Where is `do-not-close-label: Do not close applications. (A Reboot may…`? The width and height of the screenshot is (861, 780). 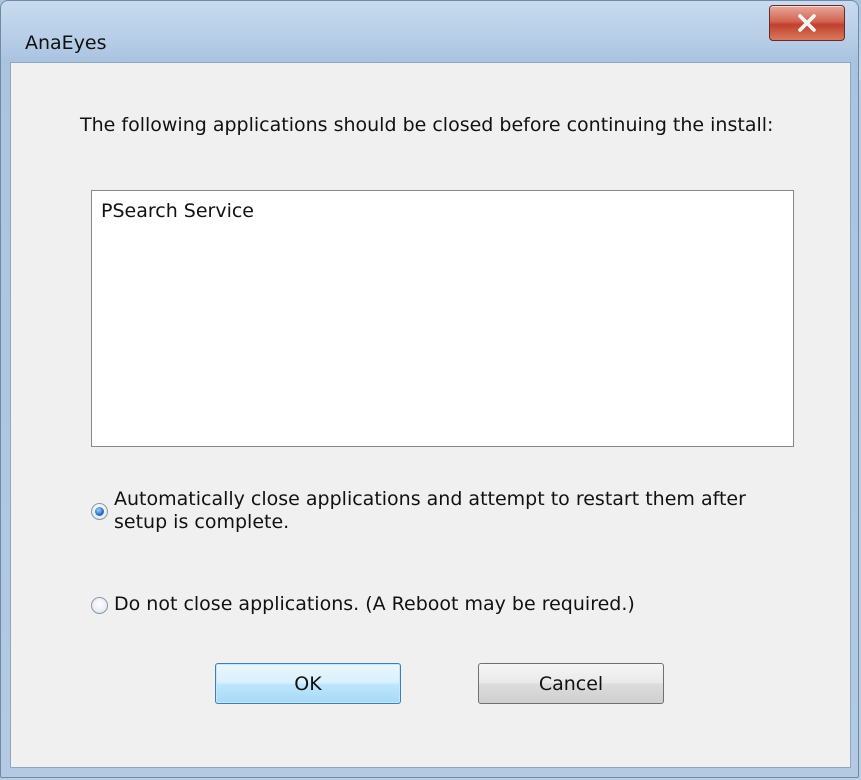 do-not-close-label: Do not close applications. (A Reboot may… is located at coordinates (374, 604).